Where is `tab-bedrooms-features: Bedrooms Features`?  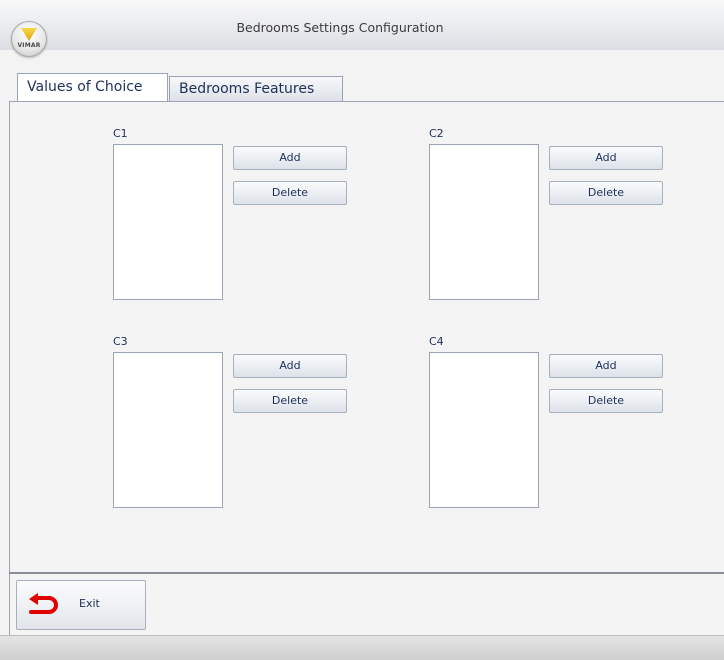 tab-bedrooms-features: Bedrooms Features is located at coordinates (256, 89).